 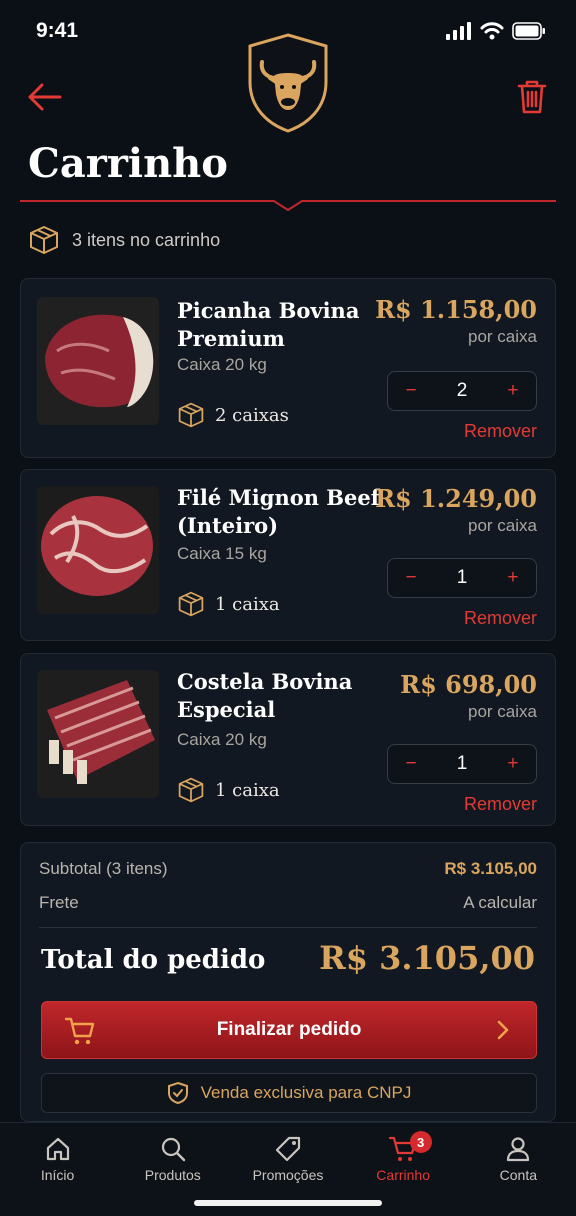 I want to click on subtotal-label: Subtotal (3 itens), so click(x=103, y=868).